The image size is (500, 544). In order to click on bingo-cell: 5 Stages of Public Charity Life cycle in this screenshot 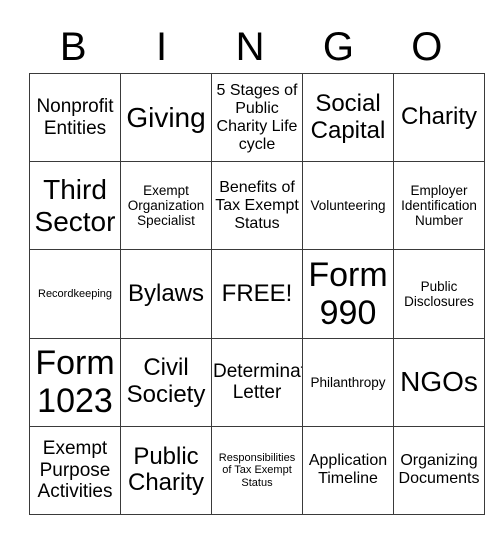, I will do `click(257, 117)`.